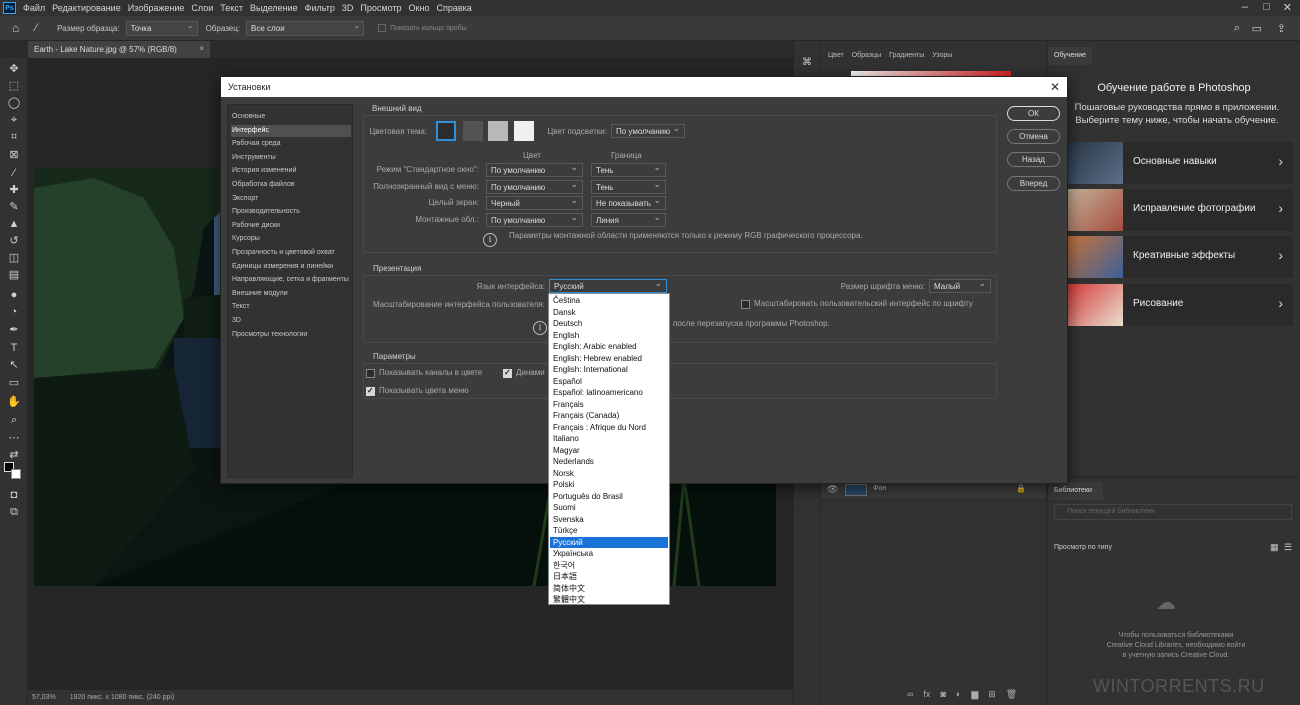  I want to click on category-item: Просмотры технологии, so click(291, 335).